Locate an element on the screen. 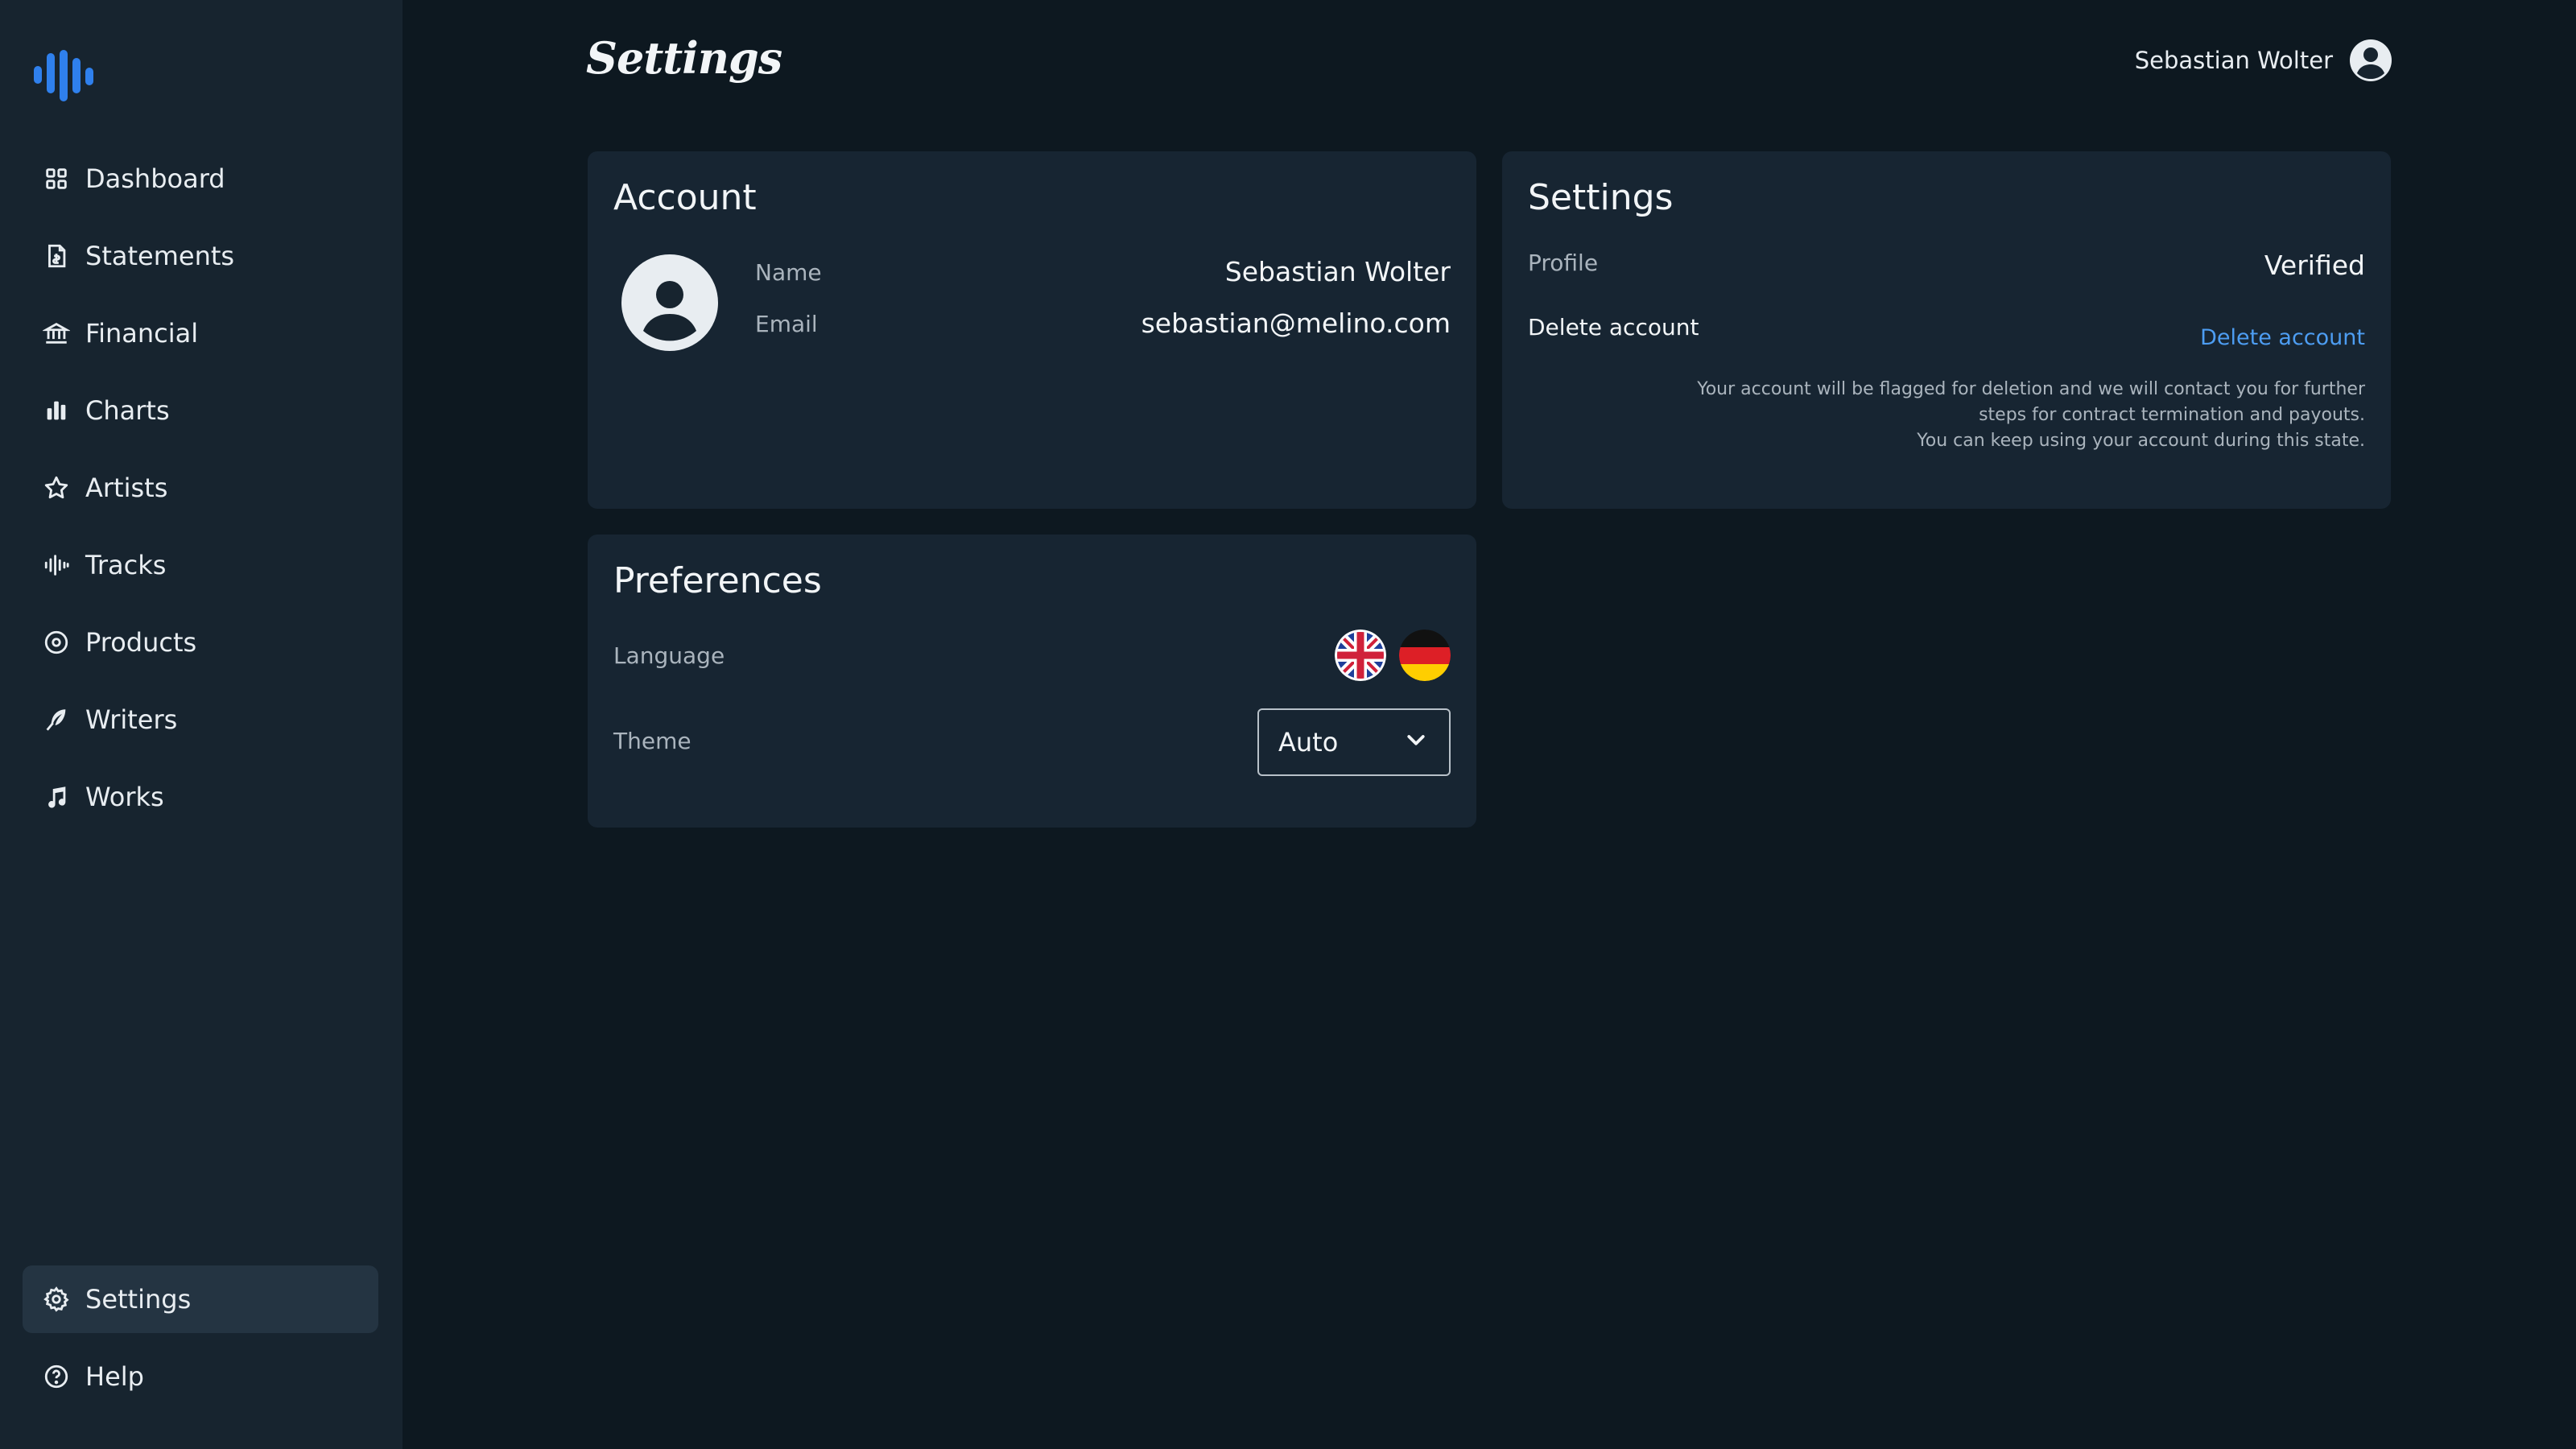 The image size is (2576, 1449). sidebar-item-label: Help is located at coordinates (114, 1376).